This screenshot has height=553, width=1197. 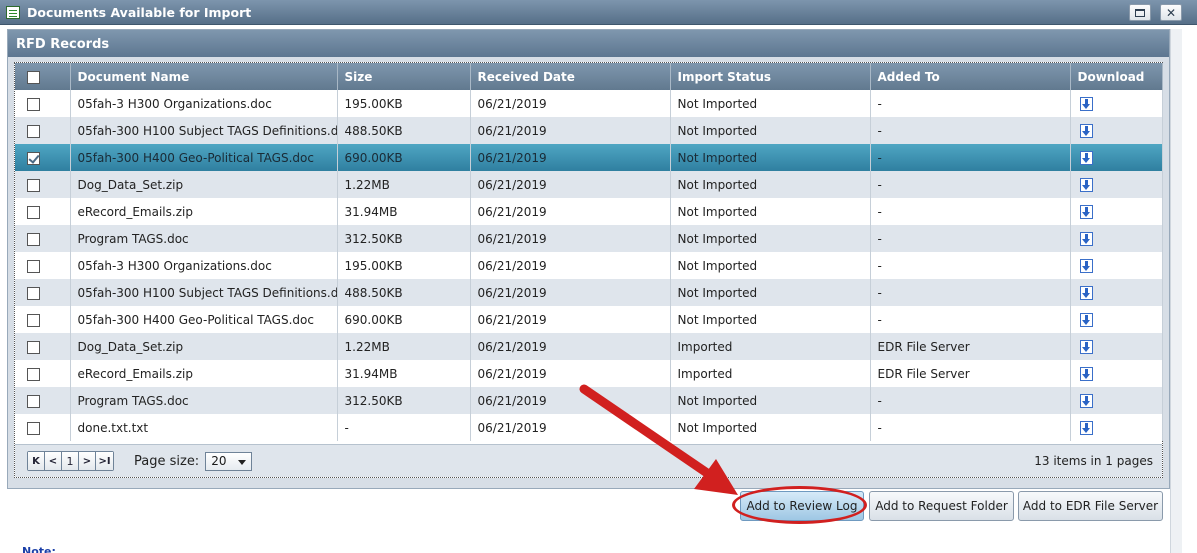 I want to click on add-to-review-log-button: Add to Review Log, so click(x=802, y=506).